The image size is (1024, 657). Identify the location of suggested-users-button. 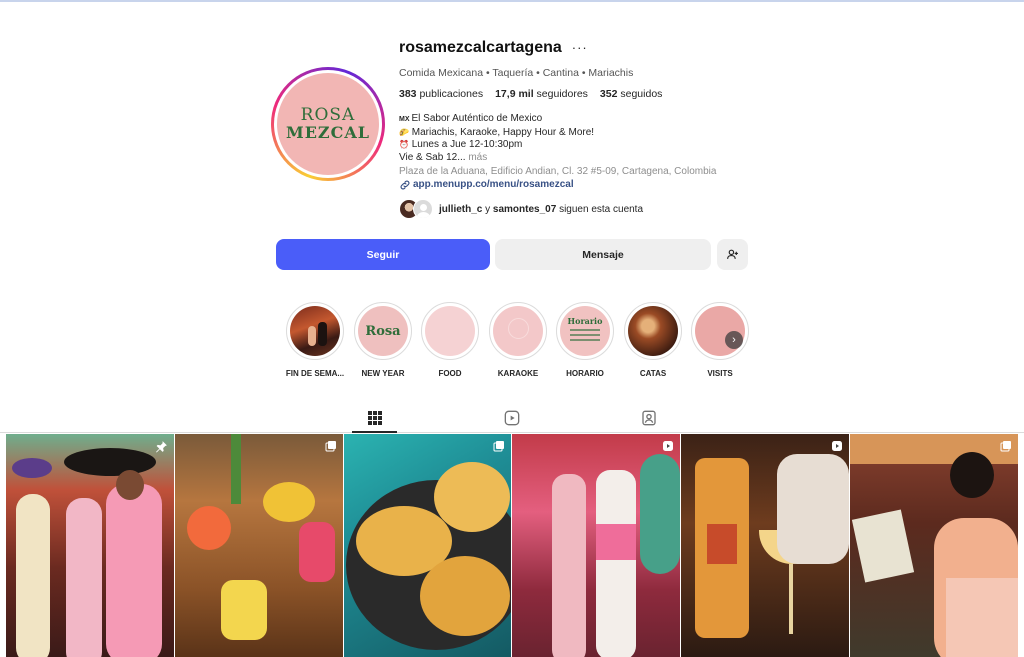
(732, 254).